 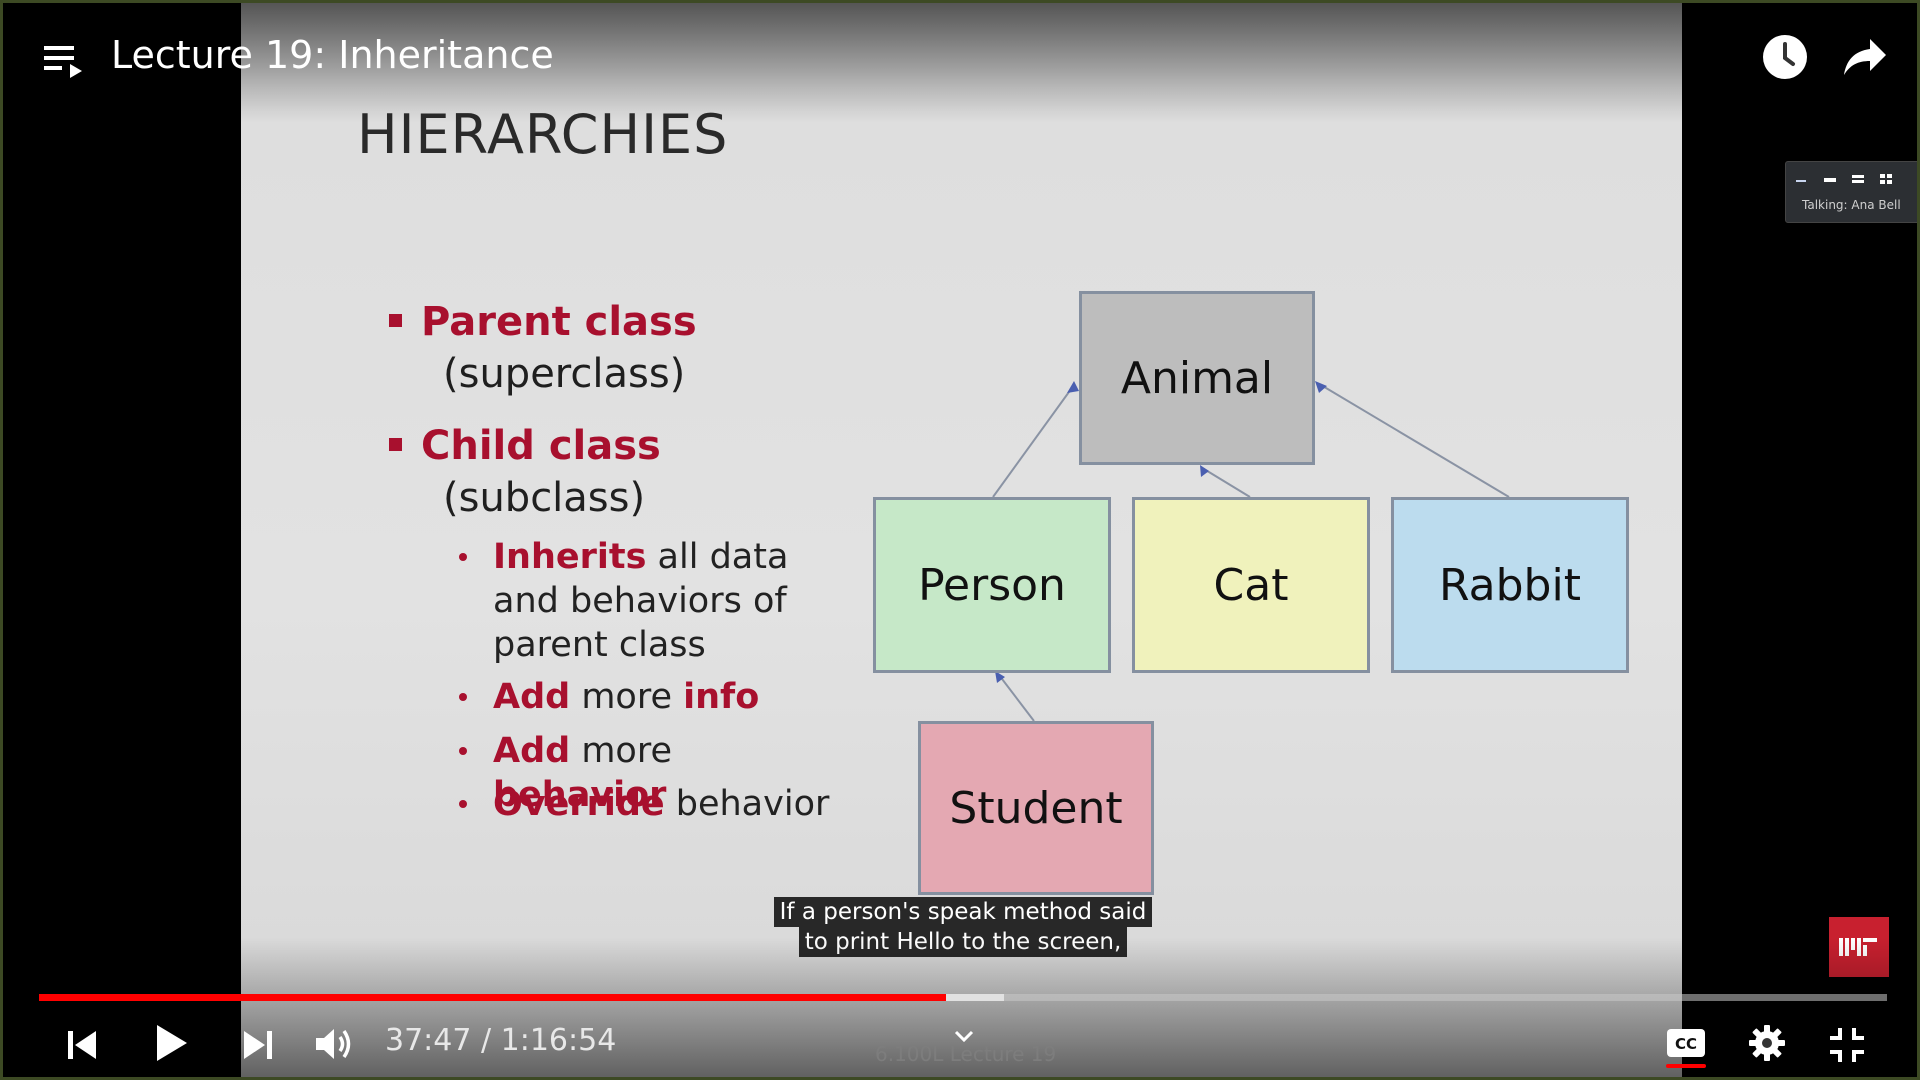 I want to click on playlist-icon, so click(x=63, y=61).